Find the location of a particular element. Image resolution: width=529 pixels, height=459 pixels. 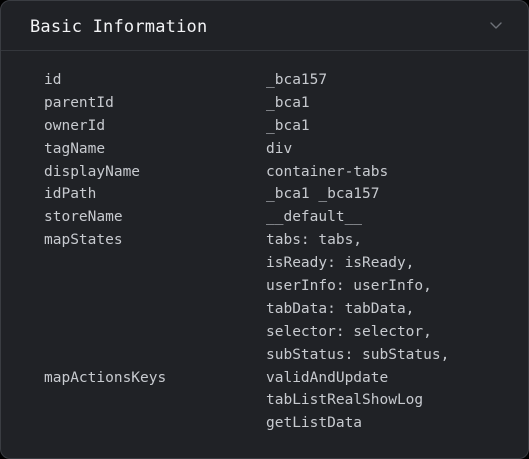

property-value: tabs: tabs, is located at coordinates (314, 240).